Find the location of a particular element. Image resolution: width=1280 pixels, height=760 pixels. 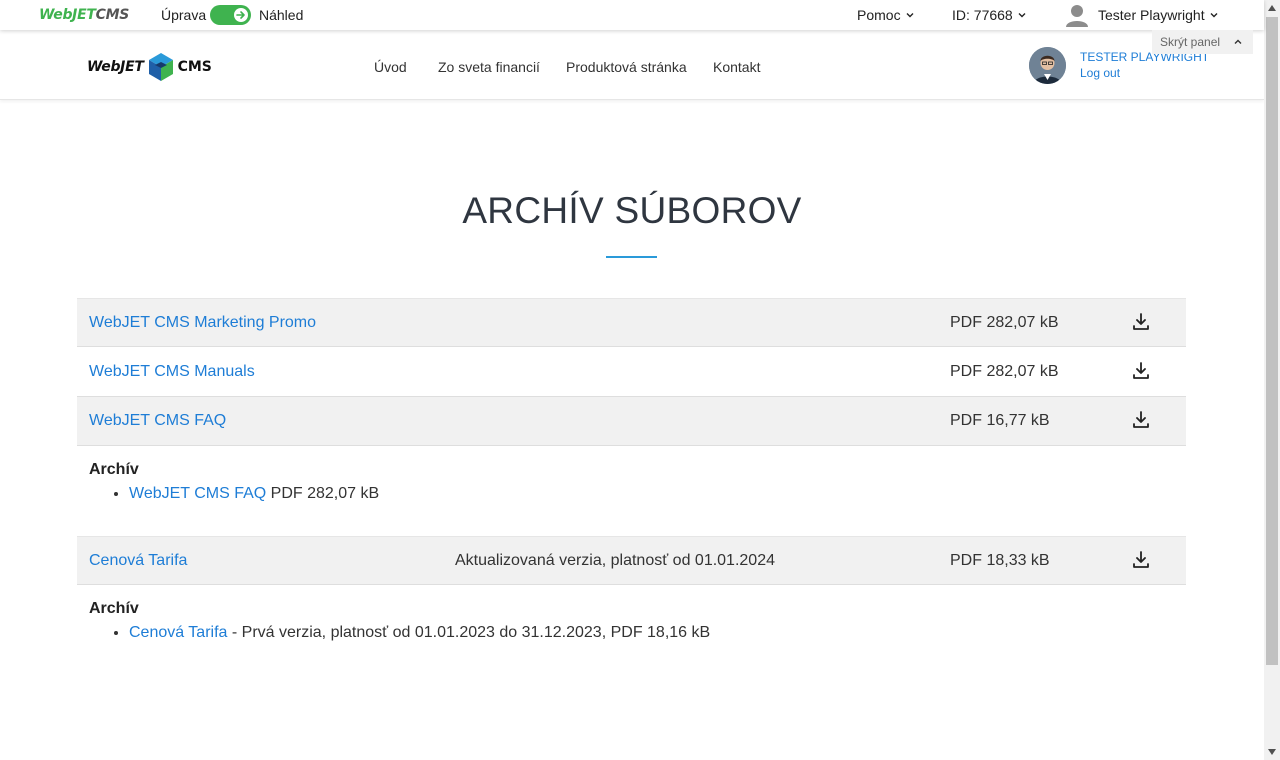

title-underline is located at coordinates (631, 257).